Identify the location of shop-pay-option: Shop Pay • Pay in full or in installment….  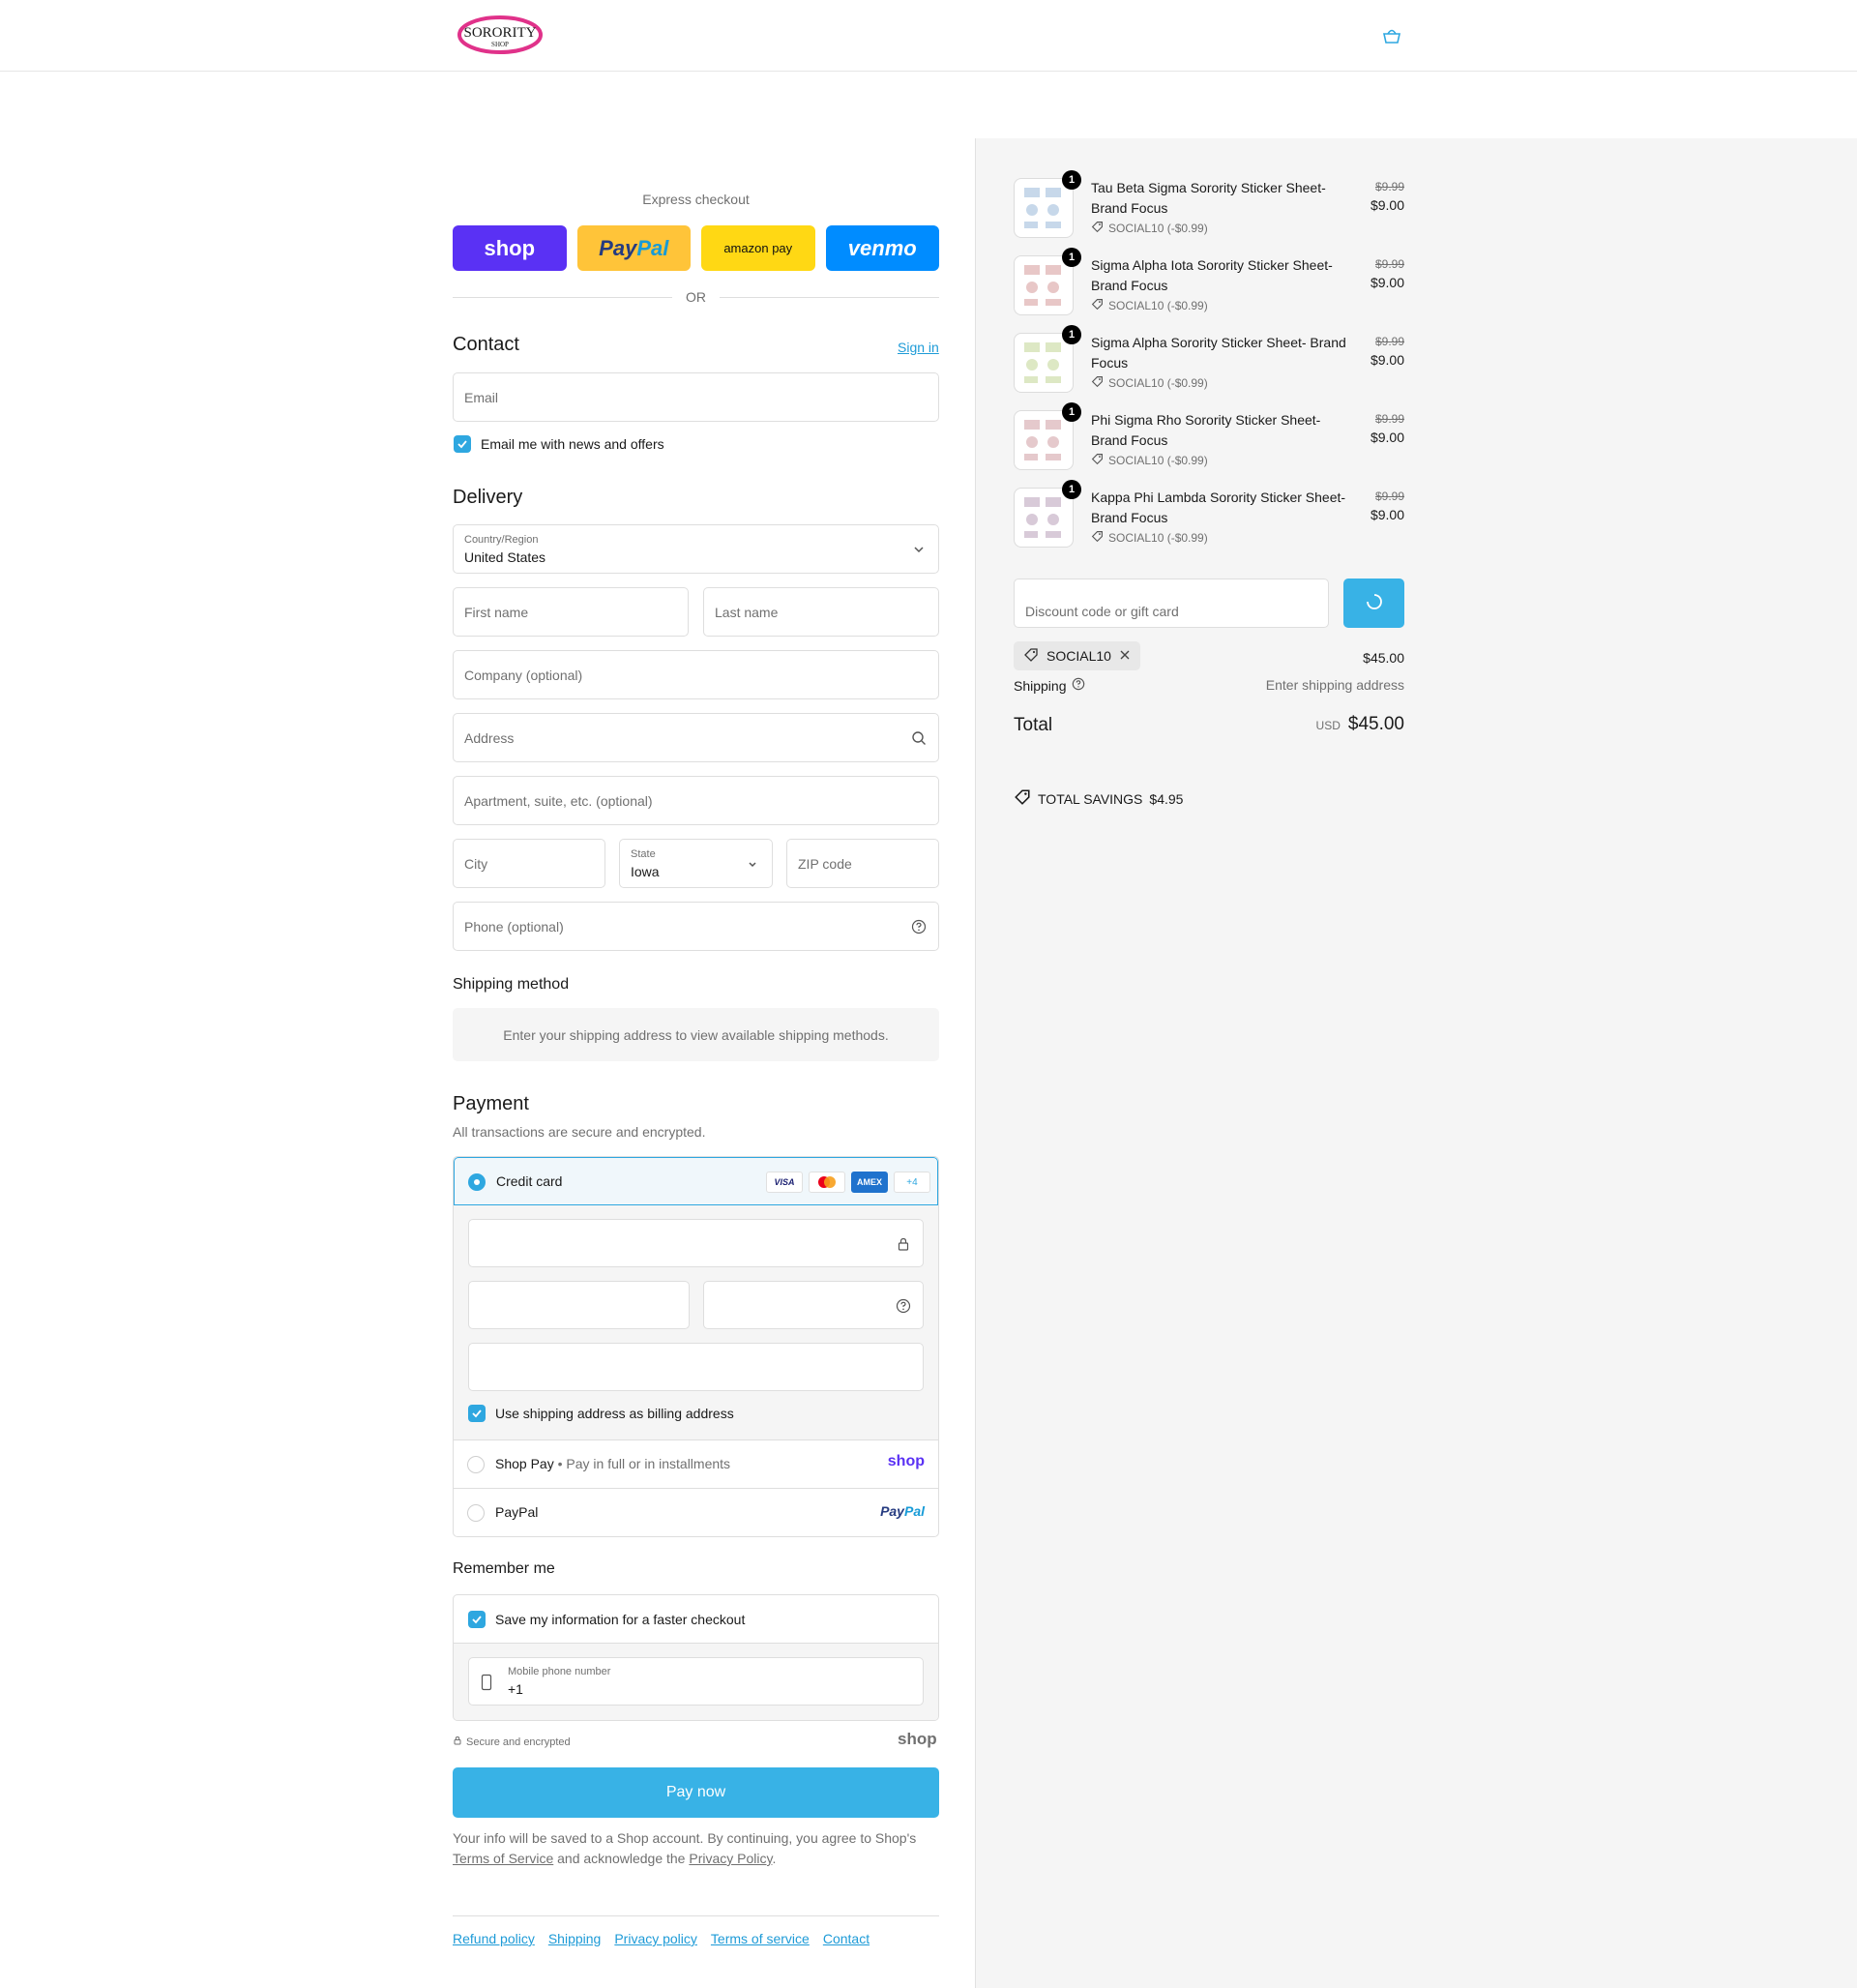
(696, 1464).